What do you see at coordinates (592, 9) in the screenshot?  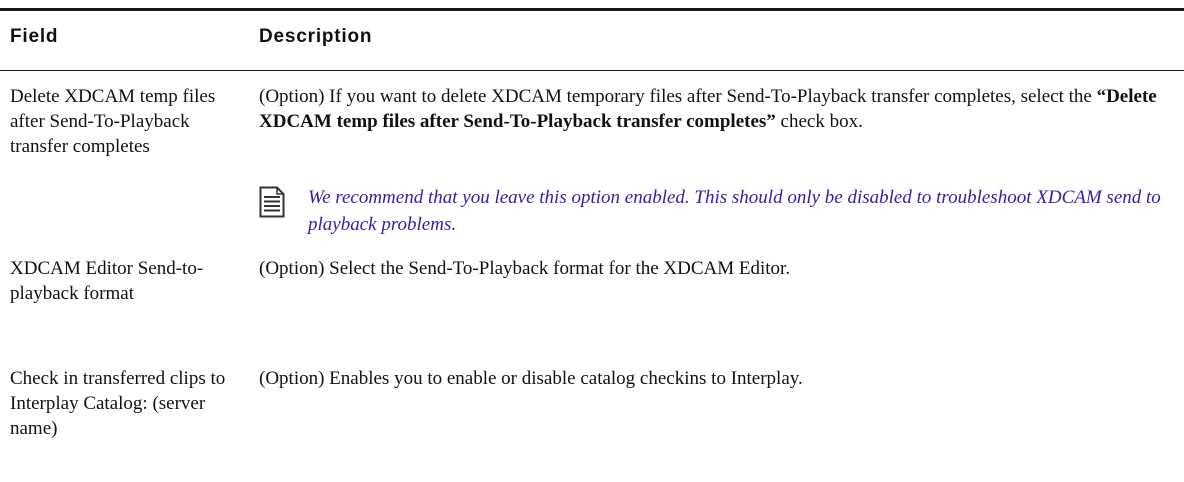 I see `table-top-rule` at bounding box center [592, 9].